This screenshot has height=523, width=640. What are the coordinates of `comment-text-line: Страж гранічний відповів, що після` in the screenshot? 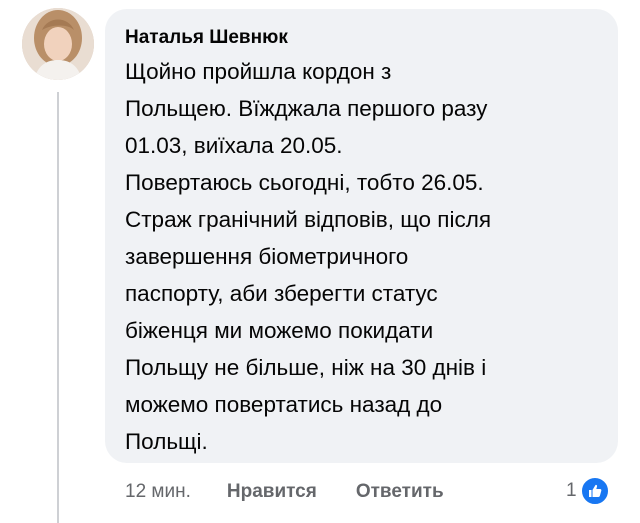 It's located at (308, 219).